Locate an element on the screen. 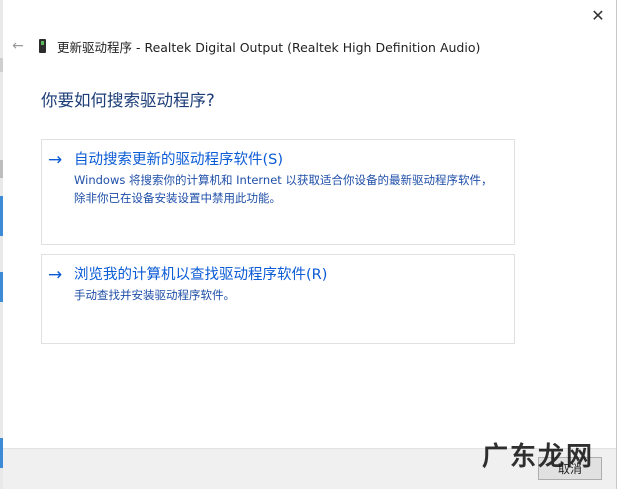 Image resolution: width=618 pixels, height=489 pixels. back-button: ← is located at coordinates (18, 46).